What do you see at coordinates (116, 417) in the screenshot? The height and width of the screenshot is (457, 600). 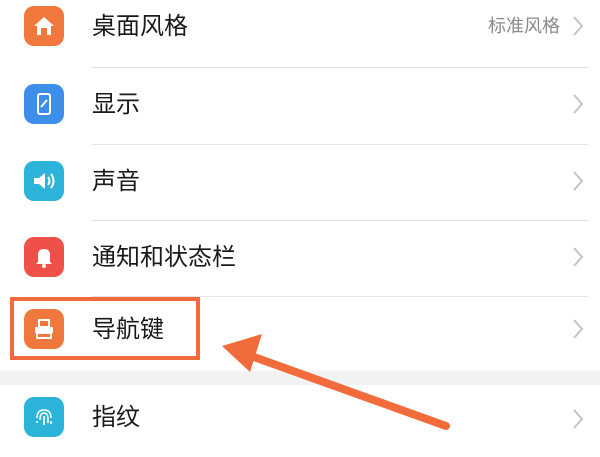 I see `settings-item-label: 指纹` at bounding box center [116, 417].